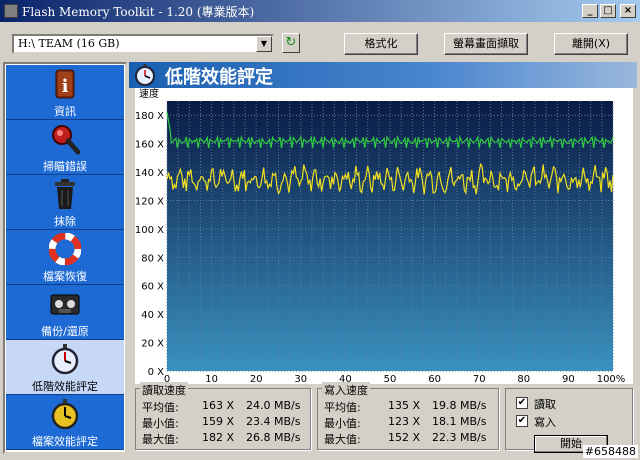 This screenshot has height=460, width=640. What do you see at coordinates (486, 44) in the screenshot?
I see `screen-capture-button: 螢幕畫面擷取` at bounding box center [486, 44].